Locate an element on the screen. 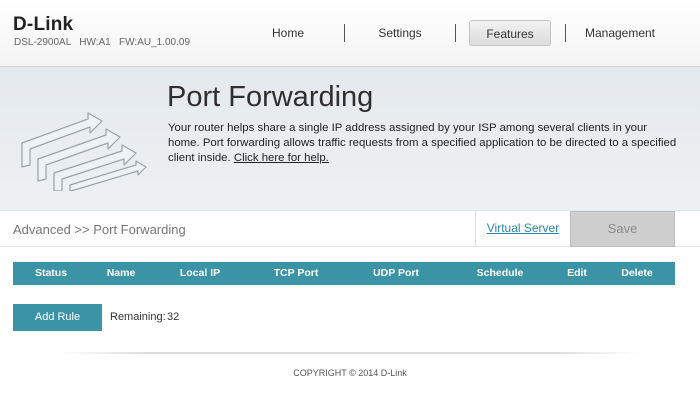 The width and height of the screenshot is (700, 416). breadcrumb: Advanced >> Port Forwarding is located at coordinates (99, 229).